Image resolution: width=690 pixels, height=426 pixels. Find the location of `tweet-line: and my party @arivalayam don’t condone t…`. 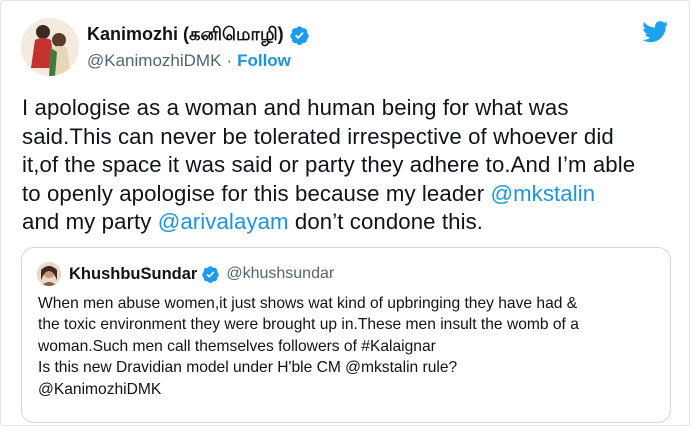

tweet-line: and my party @arivalayam don’t condone t… is located at coordinates (352, 222).